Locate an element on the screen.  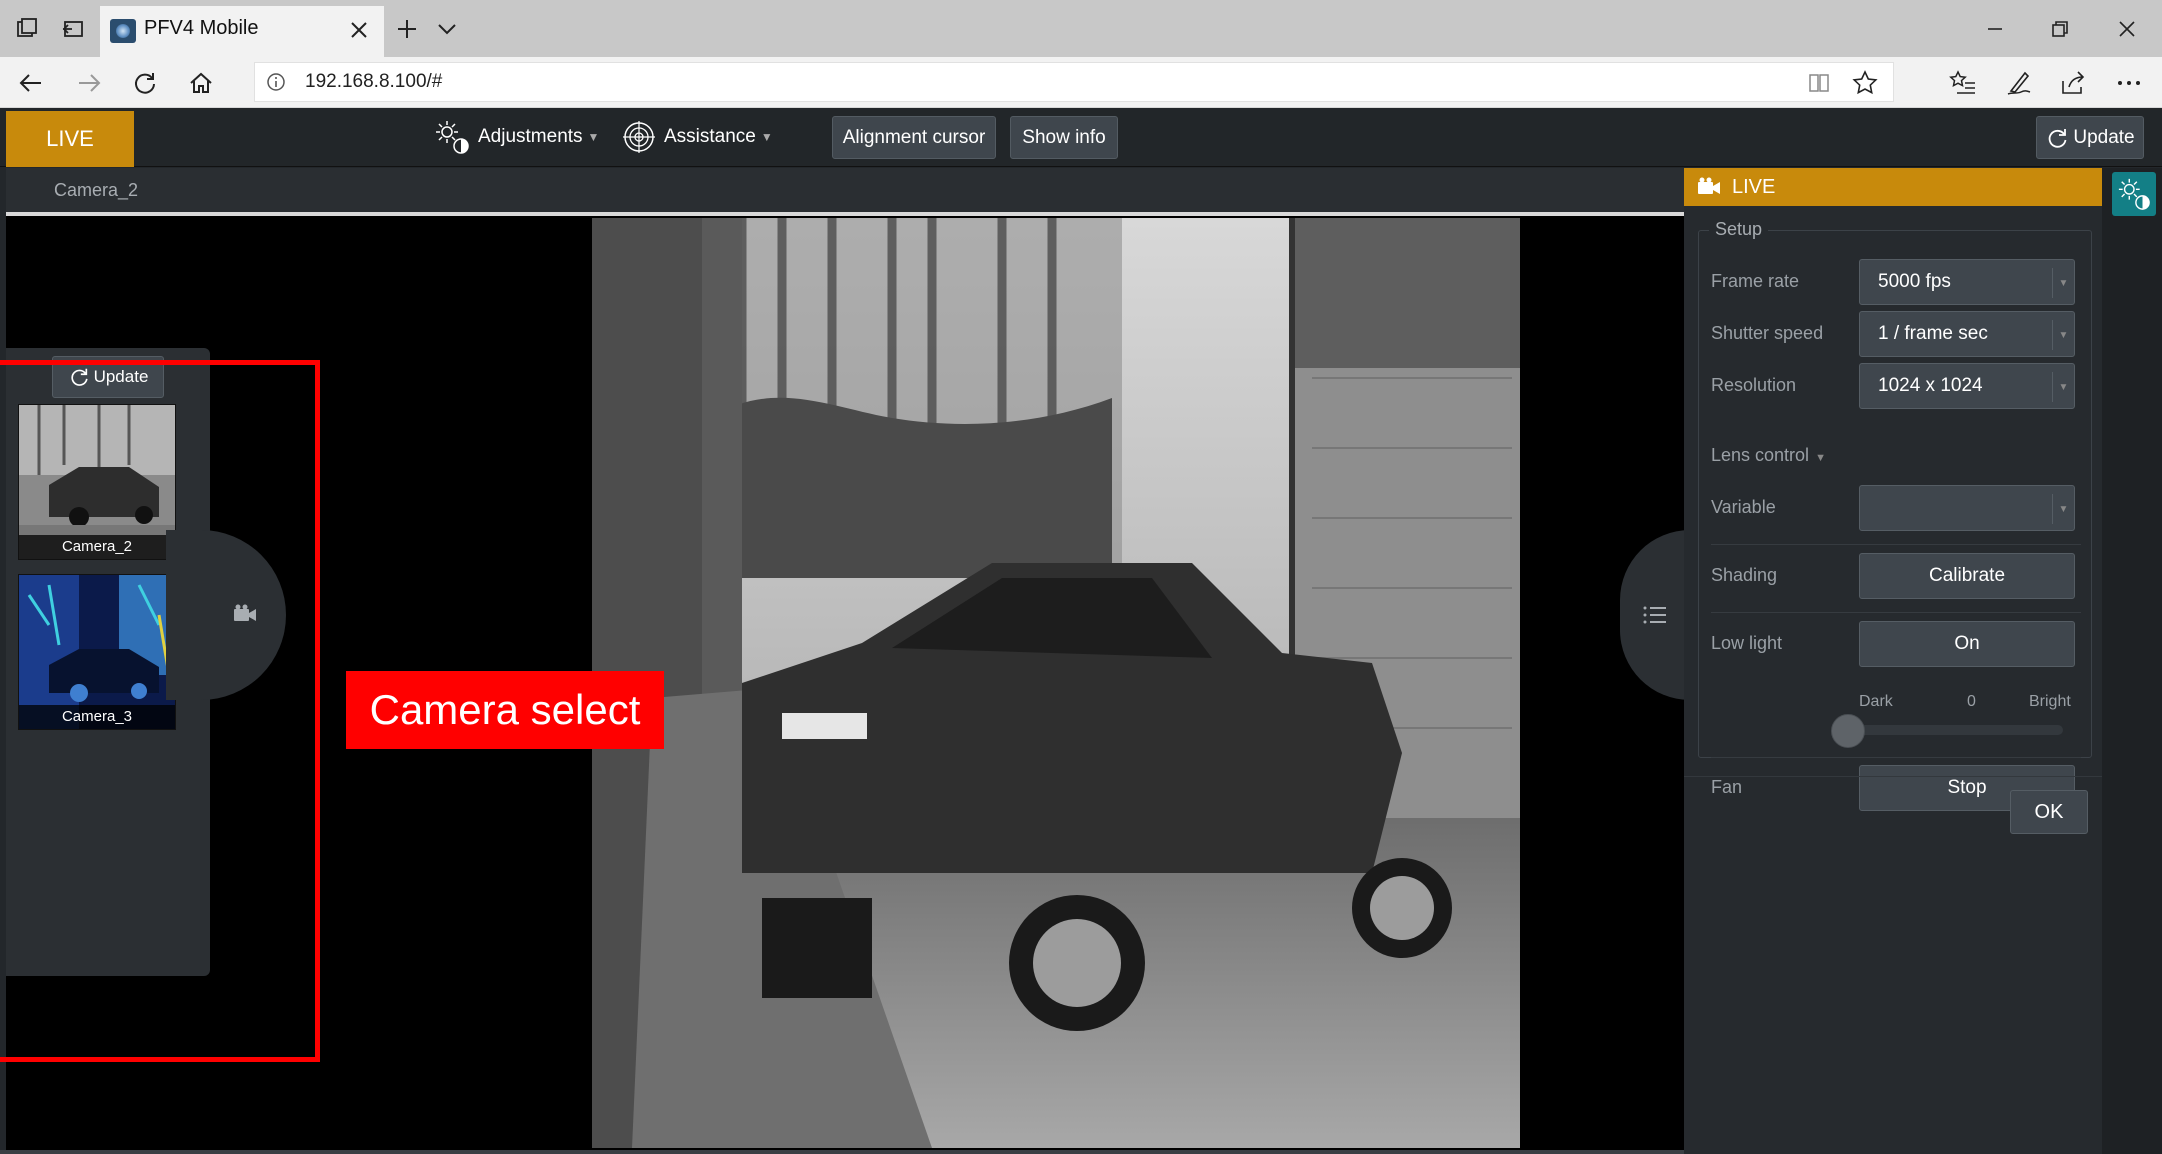
lens-control-toggle: Lens control ▼ is located at coordinates (1768, 455).